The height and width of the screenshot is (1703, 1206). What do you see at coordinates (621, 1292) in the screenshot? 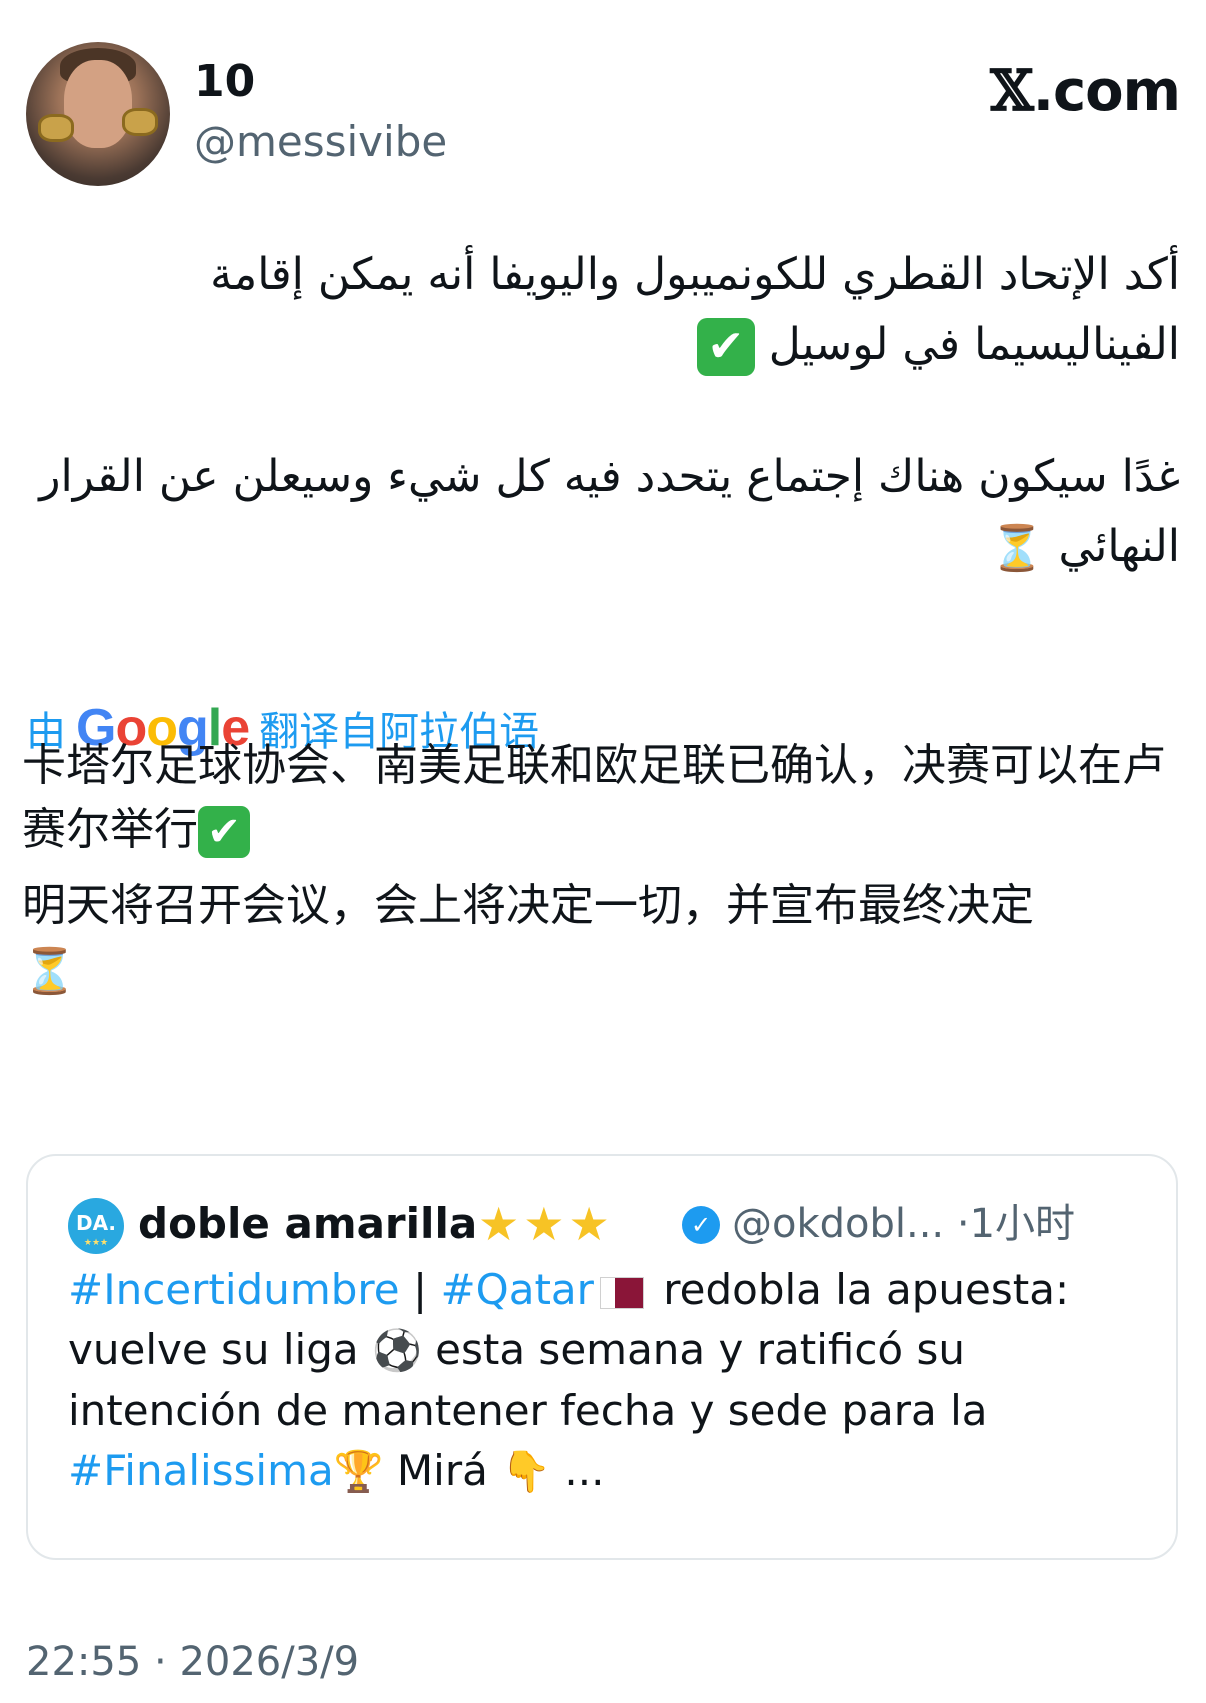
I see `qatar-flag-icon` at bounding box center [621, 1292].